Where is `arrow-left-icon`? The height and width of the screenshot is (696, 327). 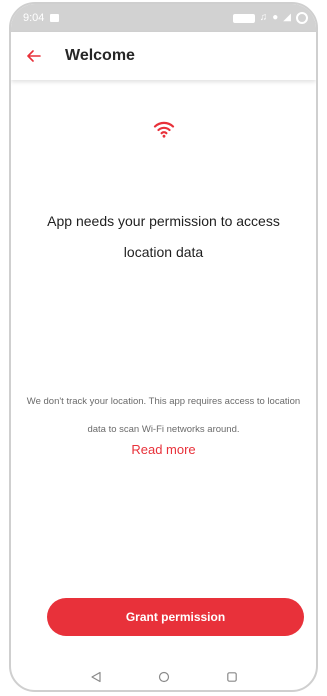 arrow-left-icon is located at coordinates (34, 56).